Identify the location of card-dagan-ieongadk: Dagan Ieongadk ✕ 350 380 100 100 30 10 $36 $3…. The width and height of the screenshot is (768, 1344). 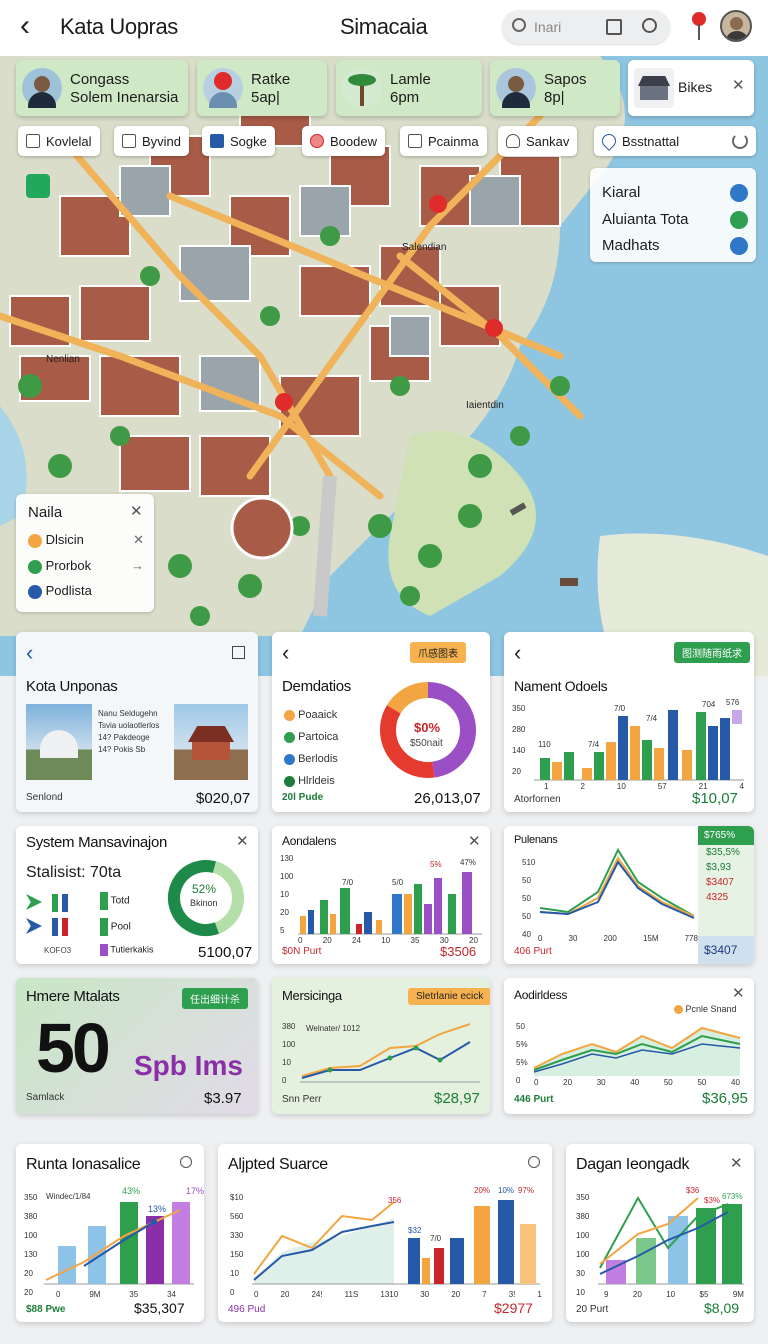
(660, 1233).